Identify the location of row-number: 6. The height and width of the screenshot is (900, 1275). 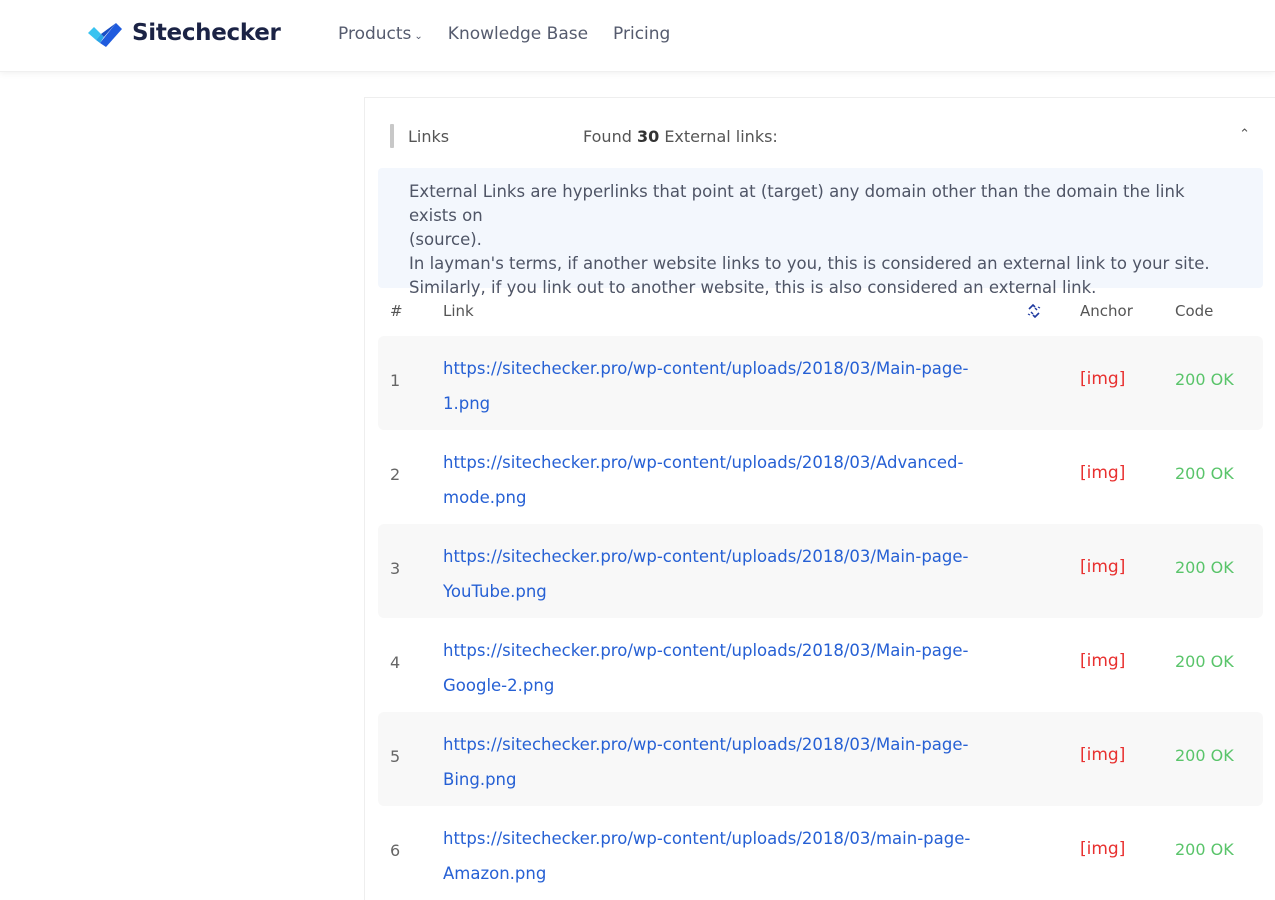
(395, 850).